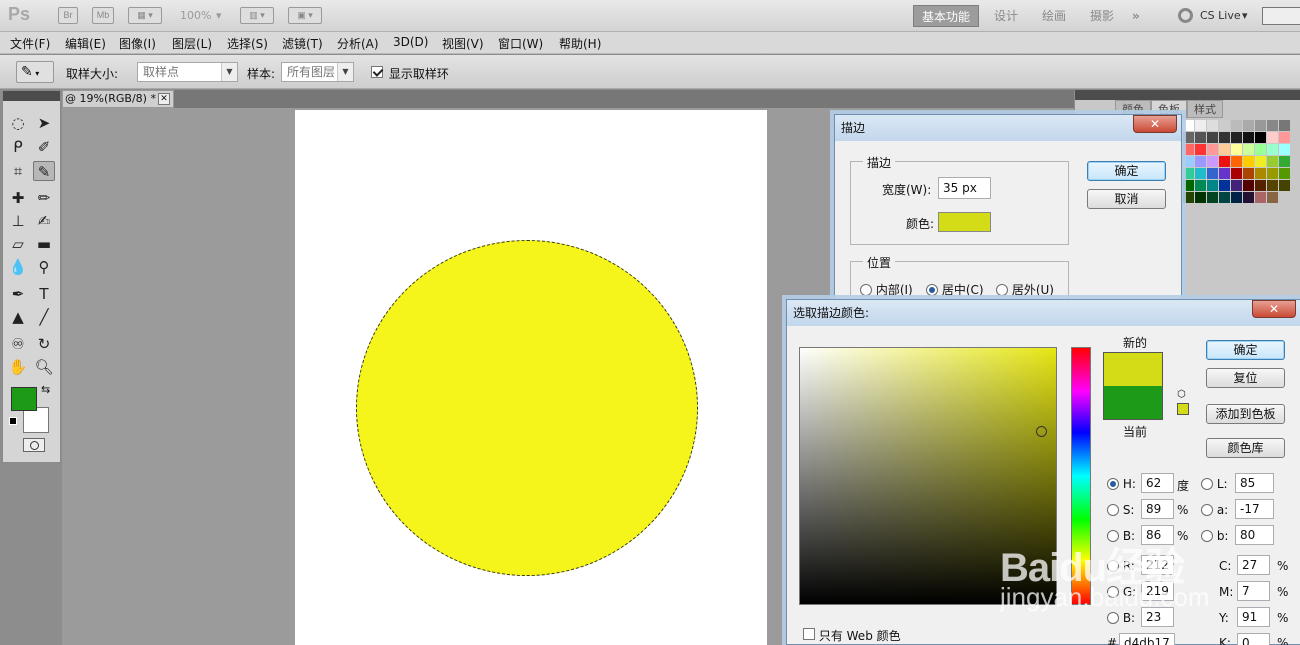 The image size is (1300, 645). I want to click on lasso-tool-icon: ᑭ, so click(18, 147).